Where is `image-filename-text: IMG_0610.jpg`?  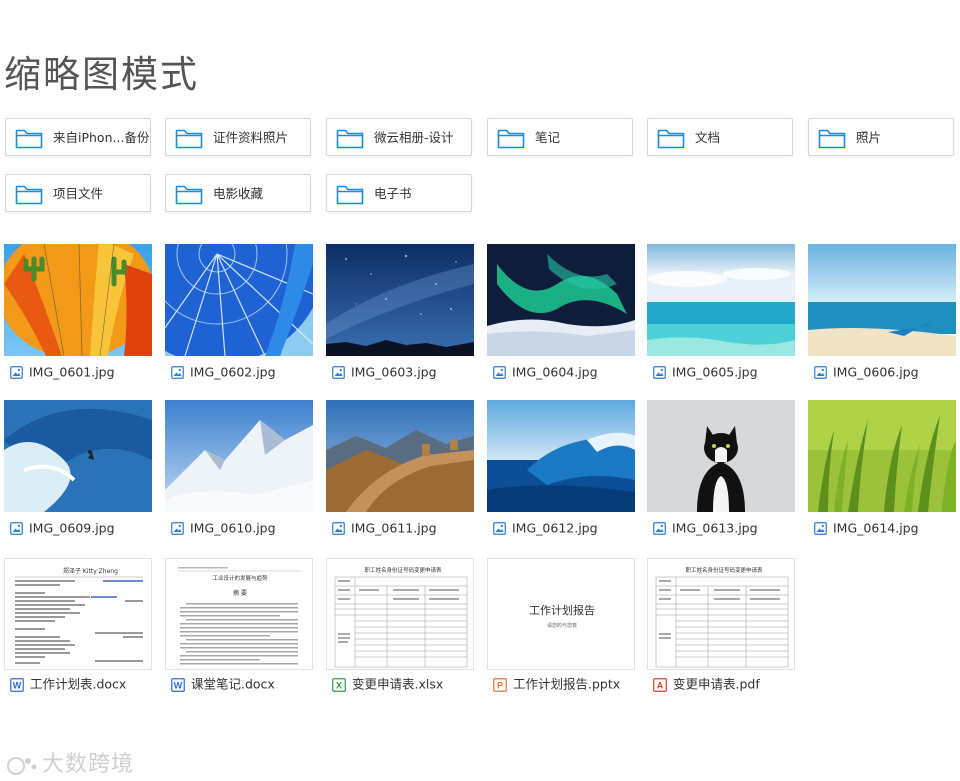 image-filename-text: IMG_0610.jpg is located at coordinates (233, 528).